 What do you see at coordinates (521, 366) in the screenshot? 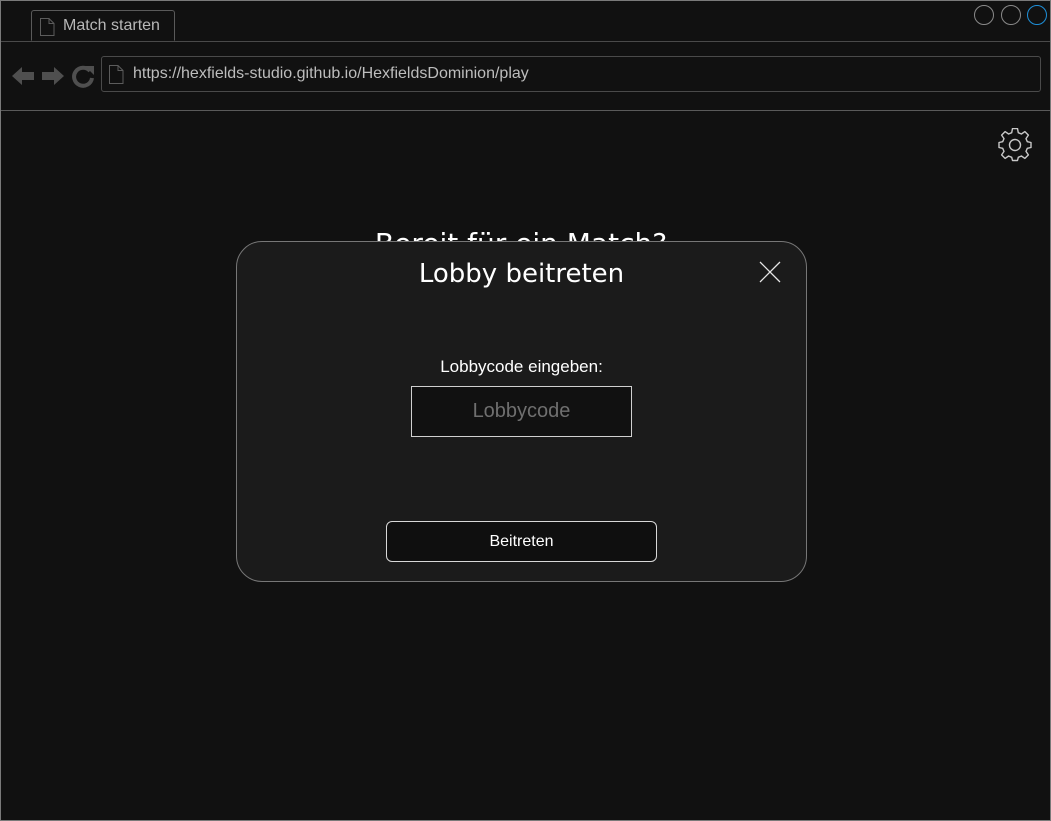
I see `lobby-code-label: Lobbycode eingeben:` at bounding box center [521, 366].